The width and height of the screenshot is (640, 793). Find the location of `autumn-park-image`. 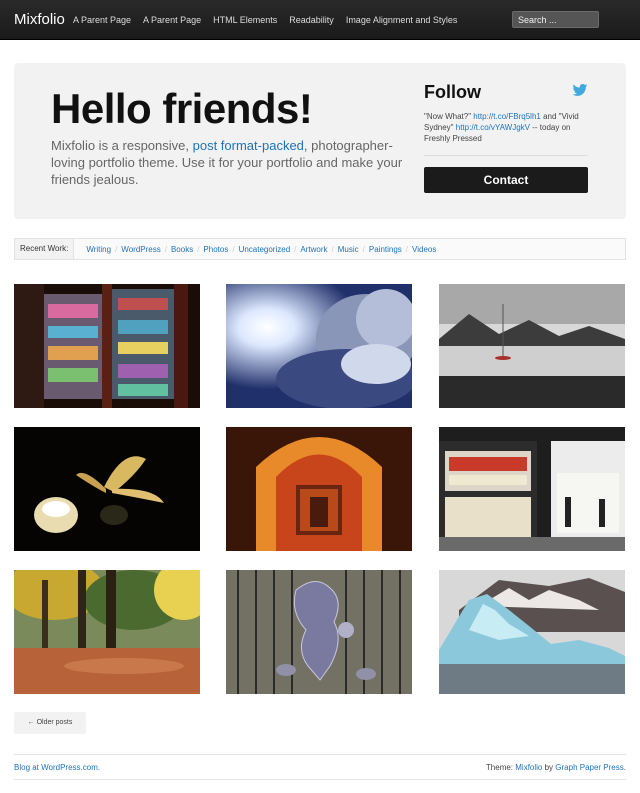

autumn-park-image is located at coordinates (107, 632).